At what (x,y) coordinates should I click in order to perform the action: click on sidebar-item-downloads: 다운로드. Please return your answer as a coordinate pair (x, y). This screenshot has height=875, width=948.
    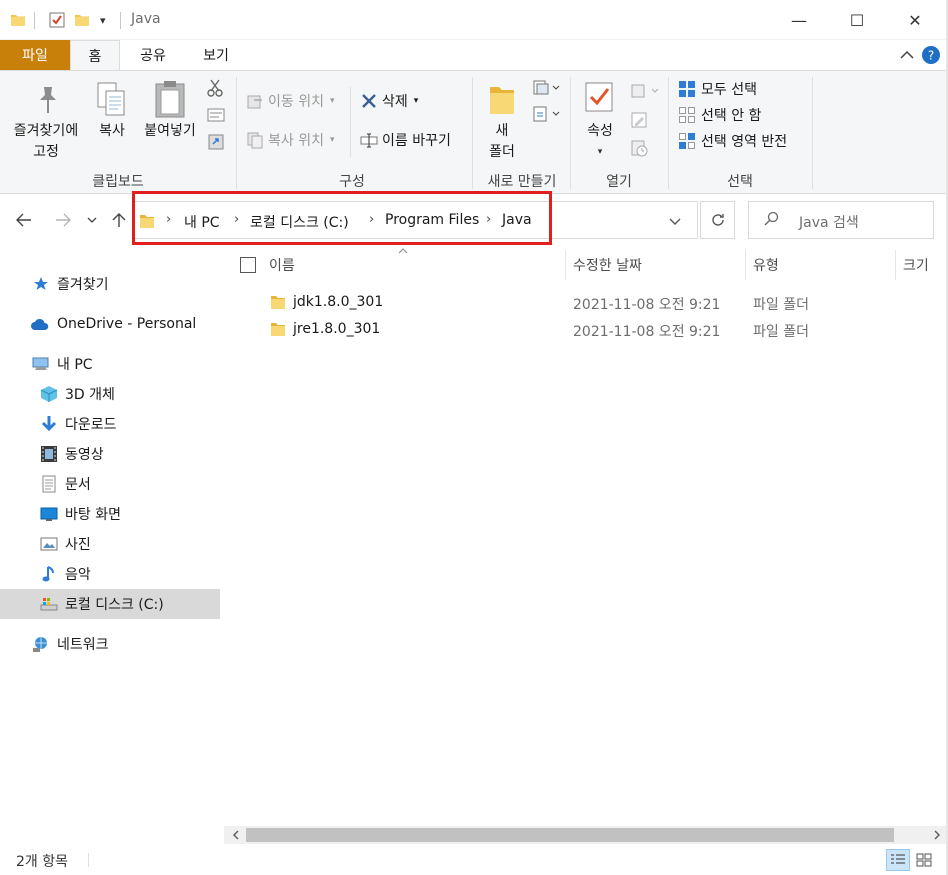
    Looking at the image, I should click on (111, 424).